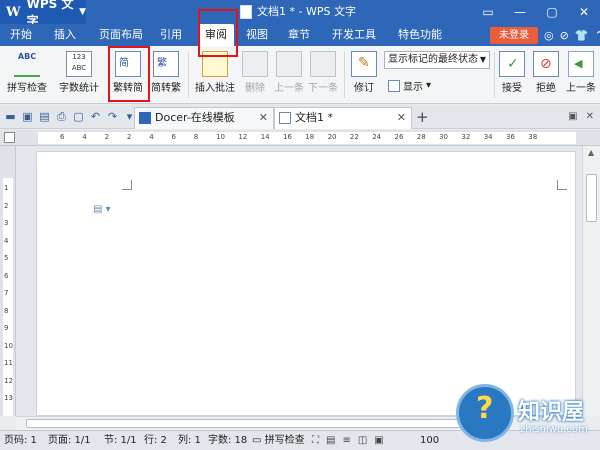 The image size is (600, 450). Describe the element at coordinates (362, 440) in the screenshot. I see `web-view-icon: ◫` at that location.